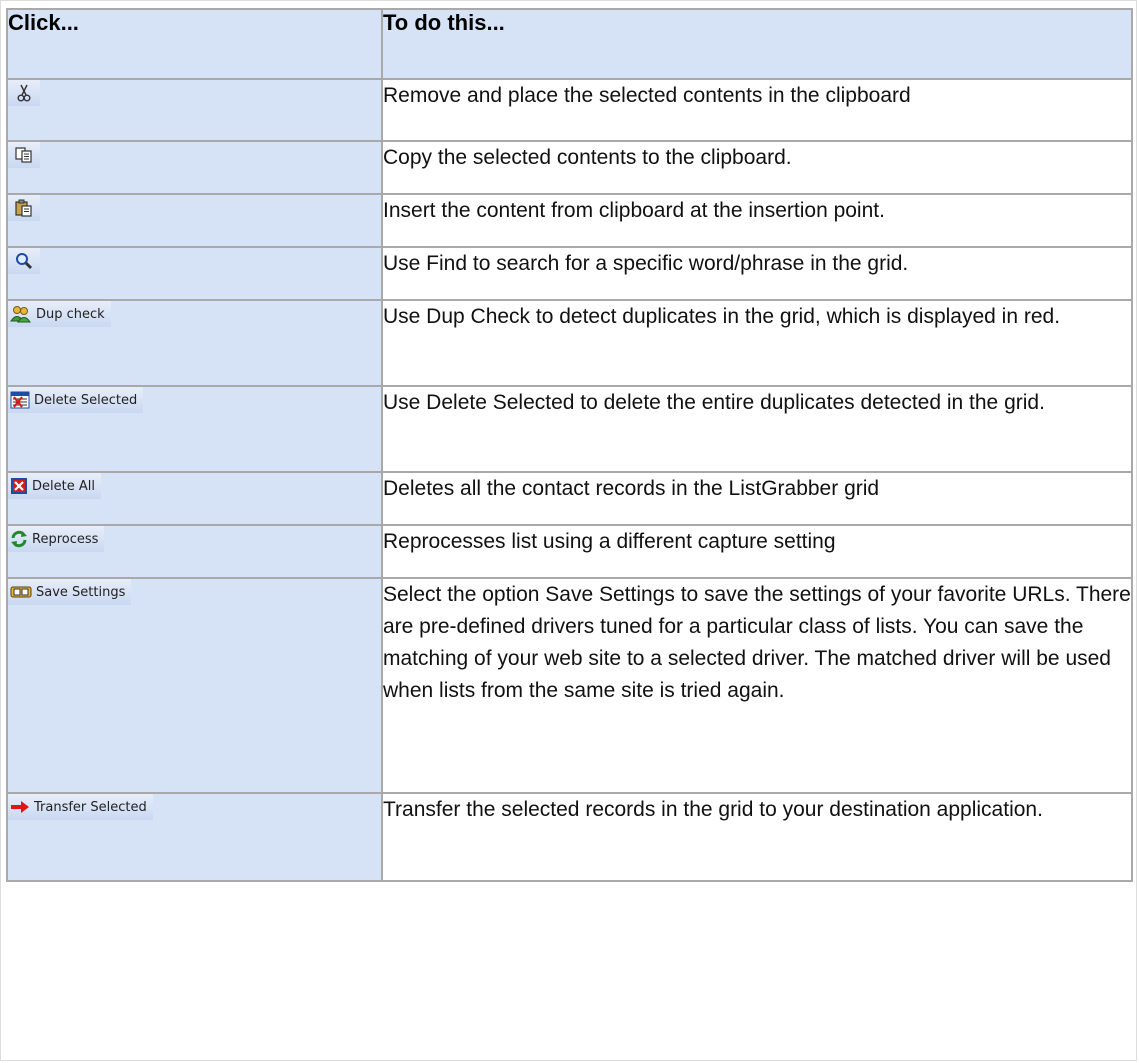 The image size is (1139, 1063). I want to click on reprocess-icon, so click(19, 539).